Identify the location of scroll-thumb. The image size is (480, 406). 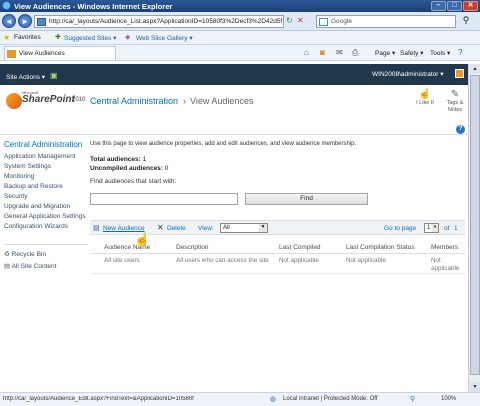
(475, 225).